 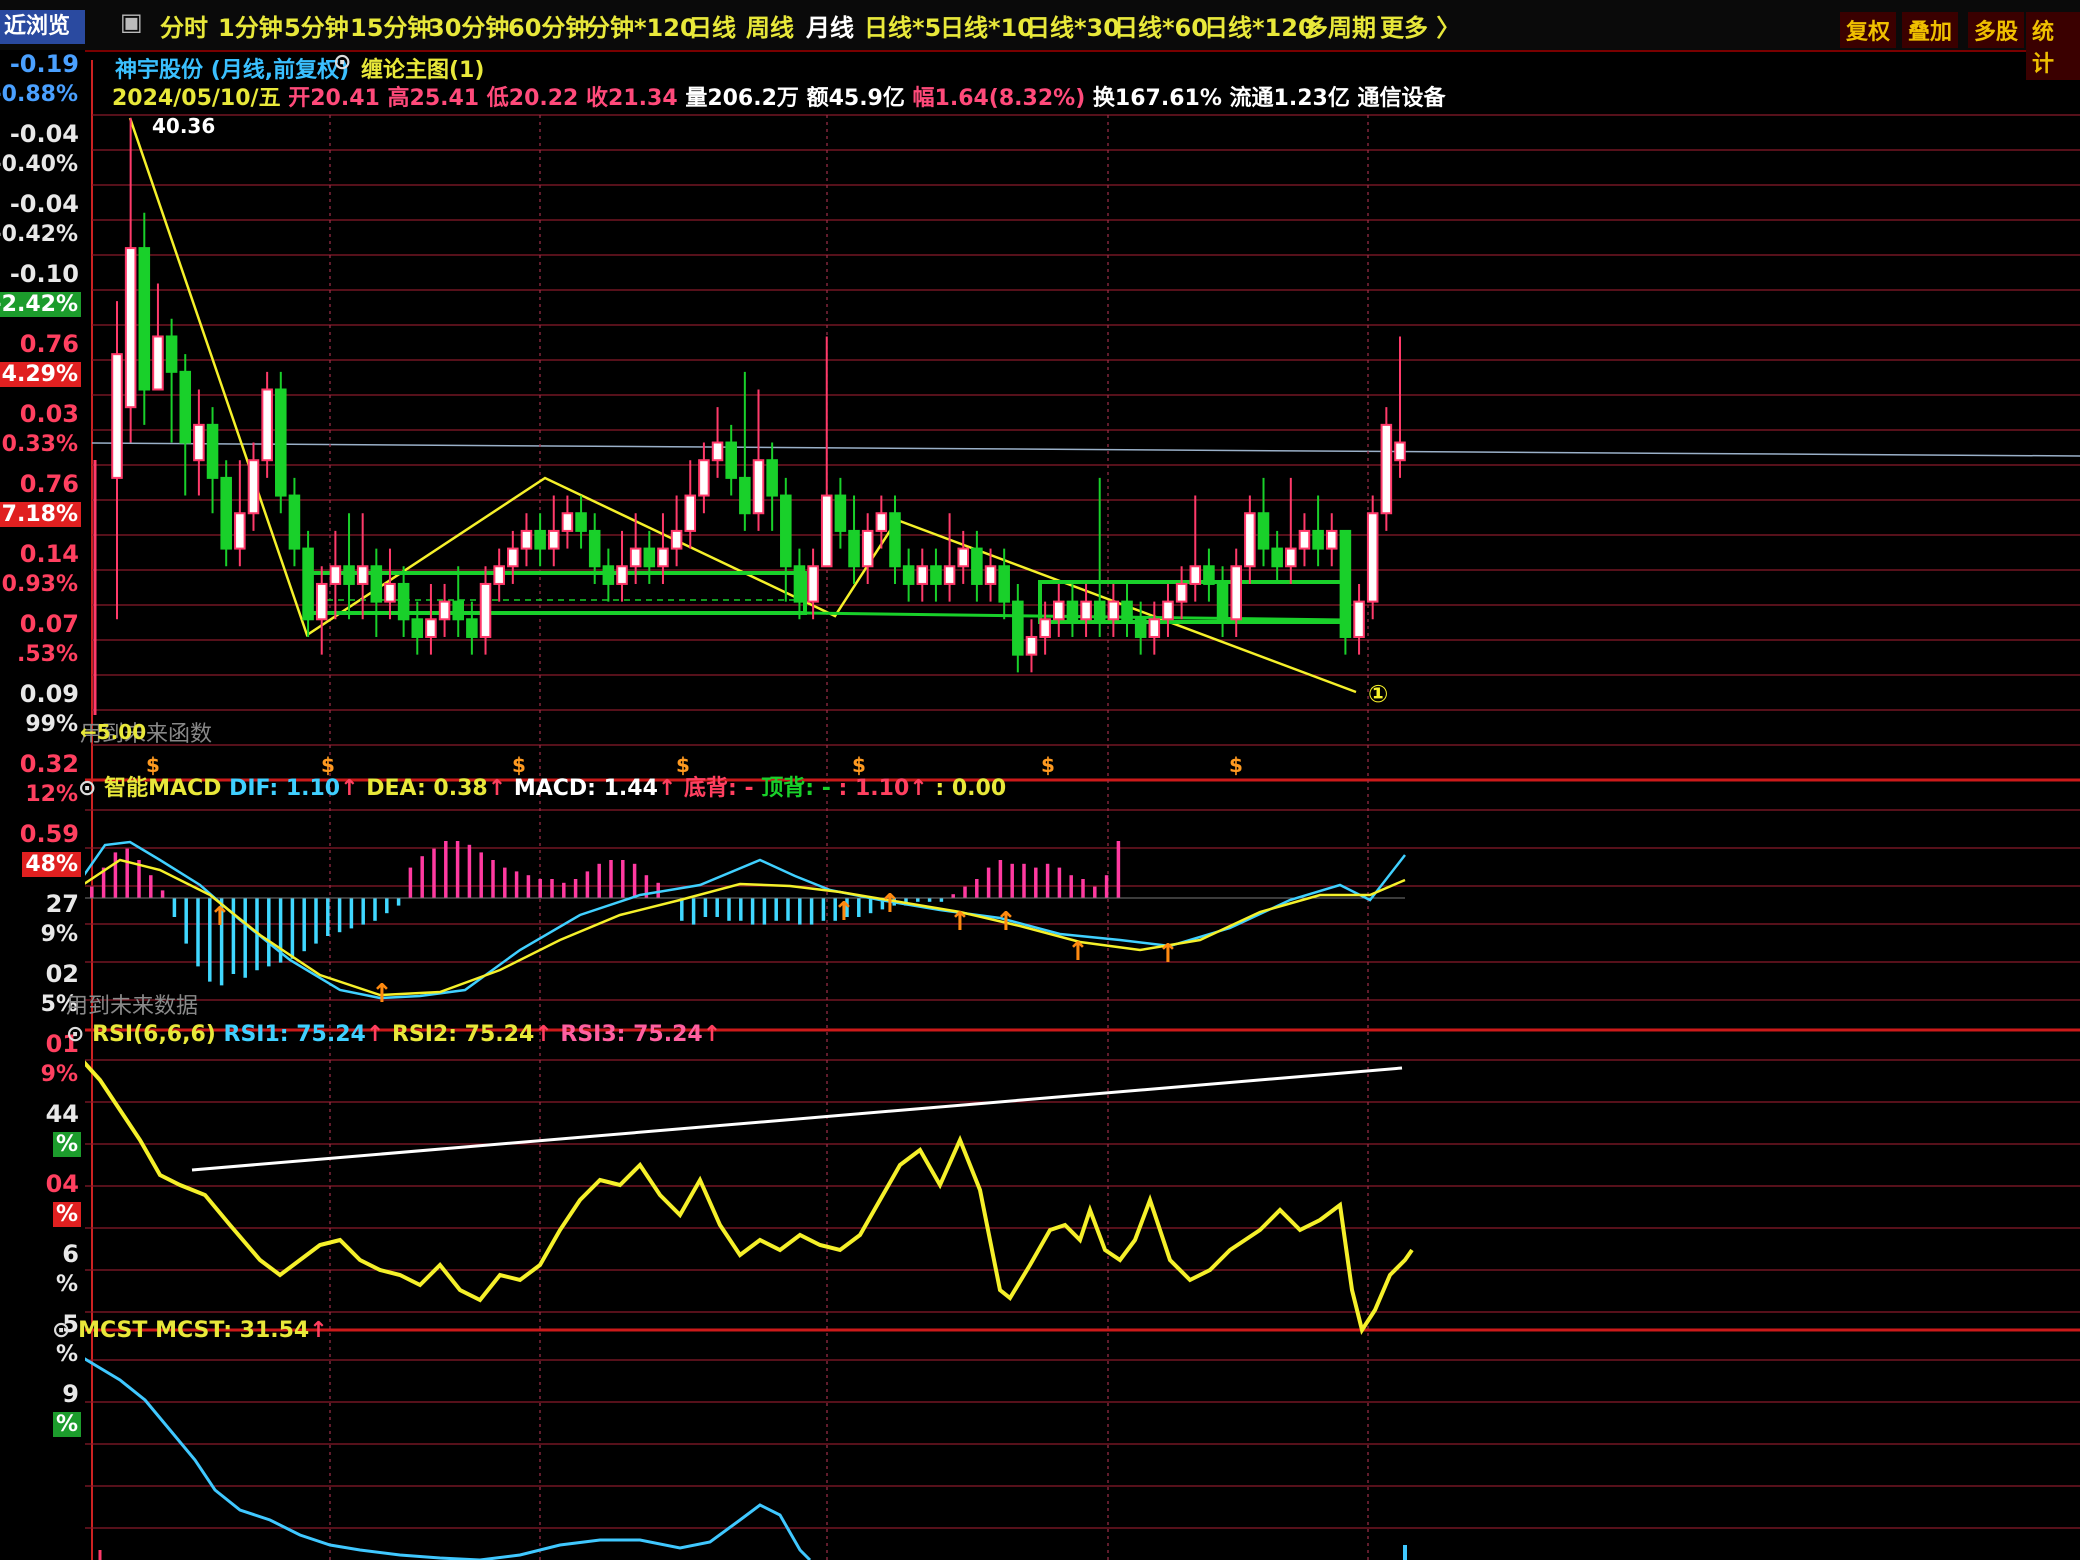 I want to click on period-tab-5: 60分钟, so click(x=548, y=25).